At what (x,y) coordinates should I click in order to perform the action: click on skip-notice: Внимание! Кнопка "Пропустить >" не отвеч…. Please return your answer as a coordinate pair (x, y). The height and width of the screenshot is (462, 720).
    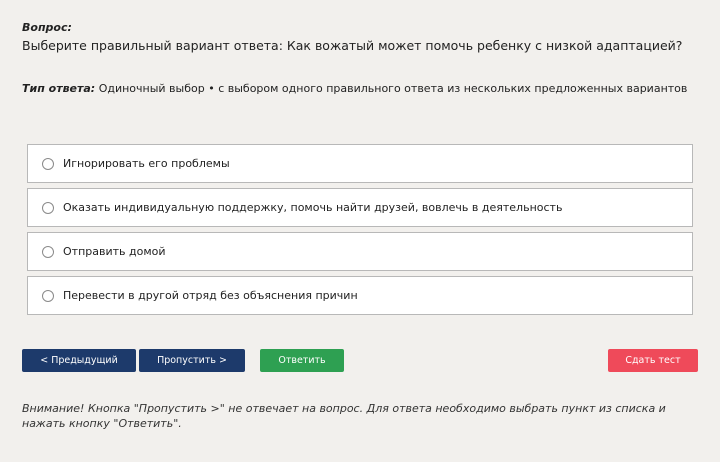
    Looking at the image, I should click on (344, 416).